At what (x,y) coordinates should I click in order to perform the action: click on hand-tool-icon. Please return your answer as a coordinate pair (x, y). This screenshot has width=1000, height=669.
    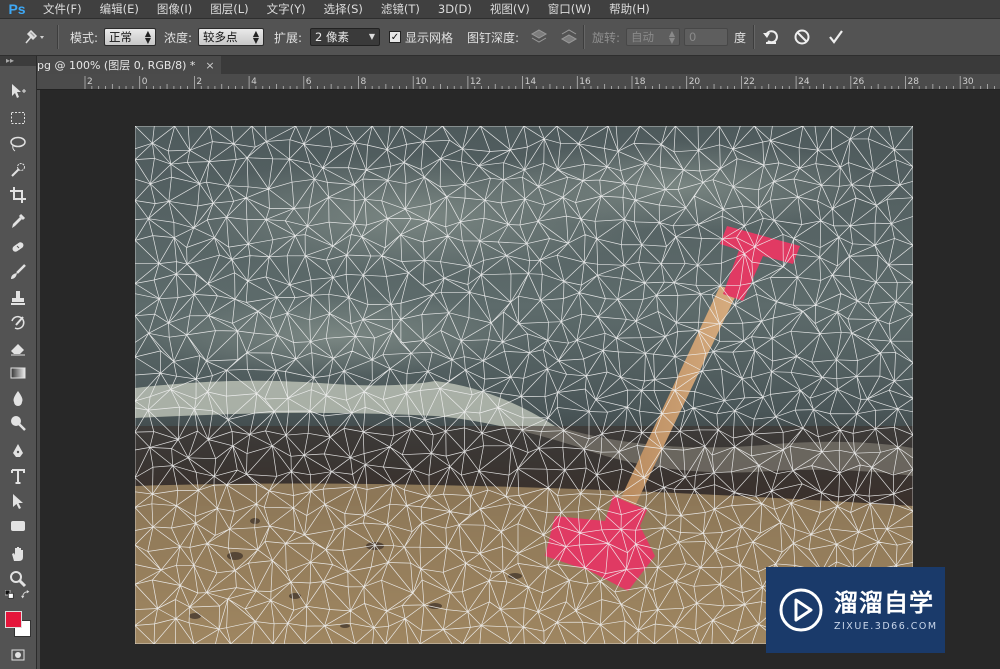
    Looking at the image, I should click on (18, 554).